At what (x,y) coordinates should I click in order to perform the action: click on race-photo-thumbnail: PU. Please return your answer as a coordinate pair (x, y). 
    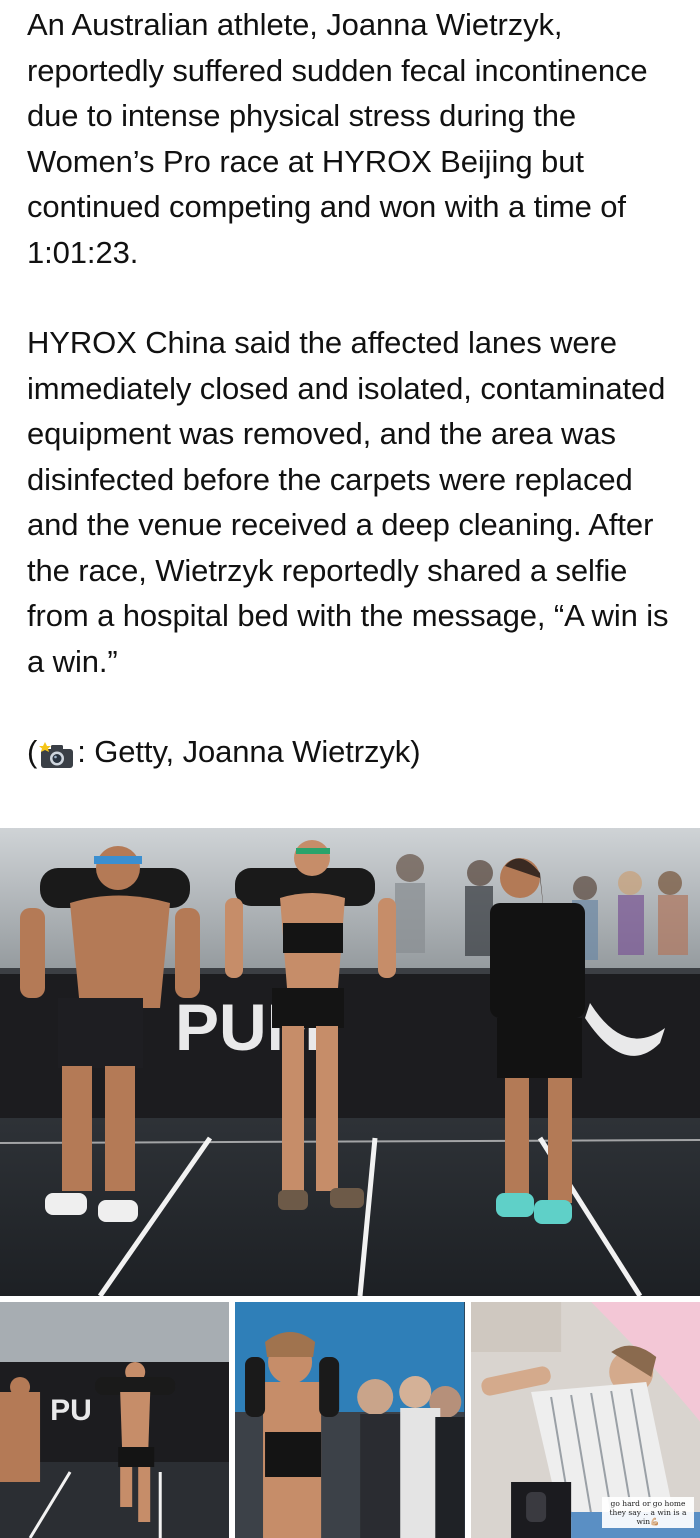
    Looking at the image, I should click on (115, 1420).